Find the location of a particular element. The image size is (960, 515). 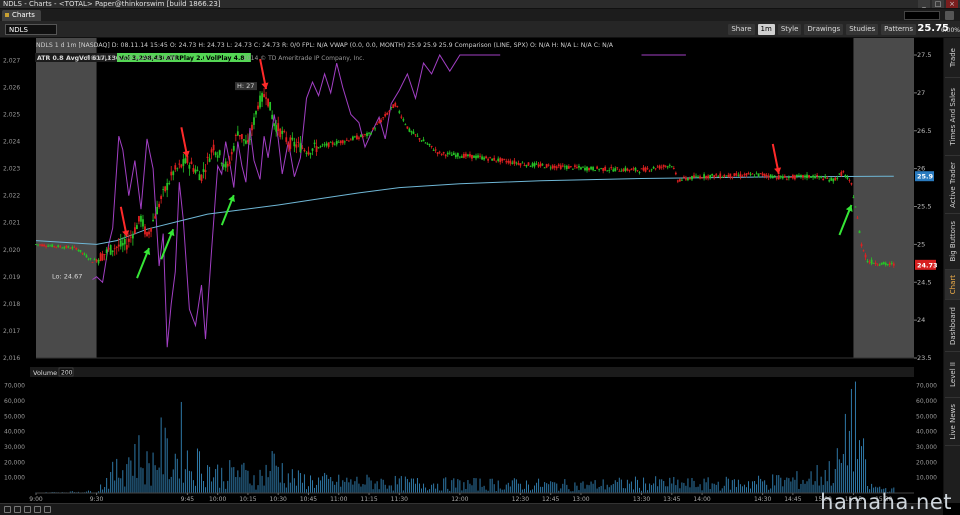

study-badge-atr: ATR 0.88 is located at coordinates (52, 58).